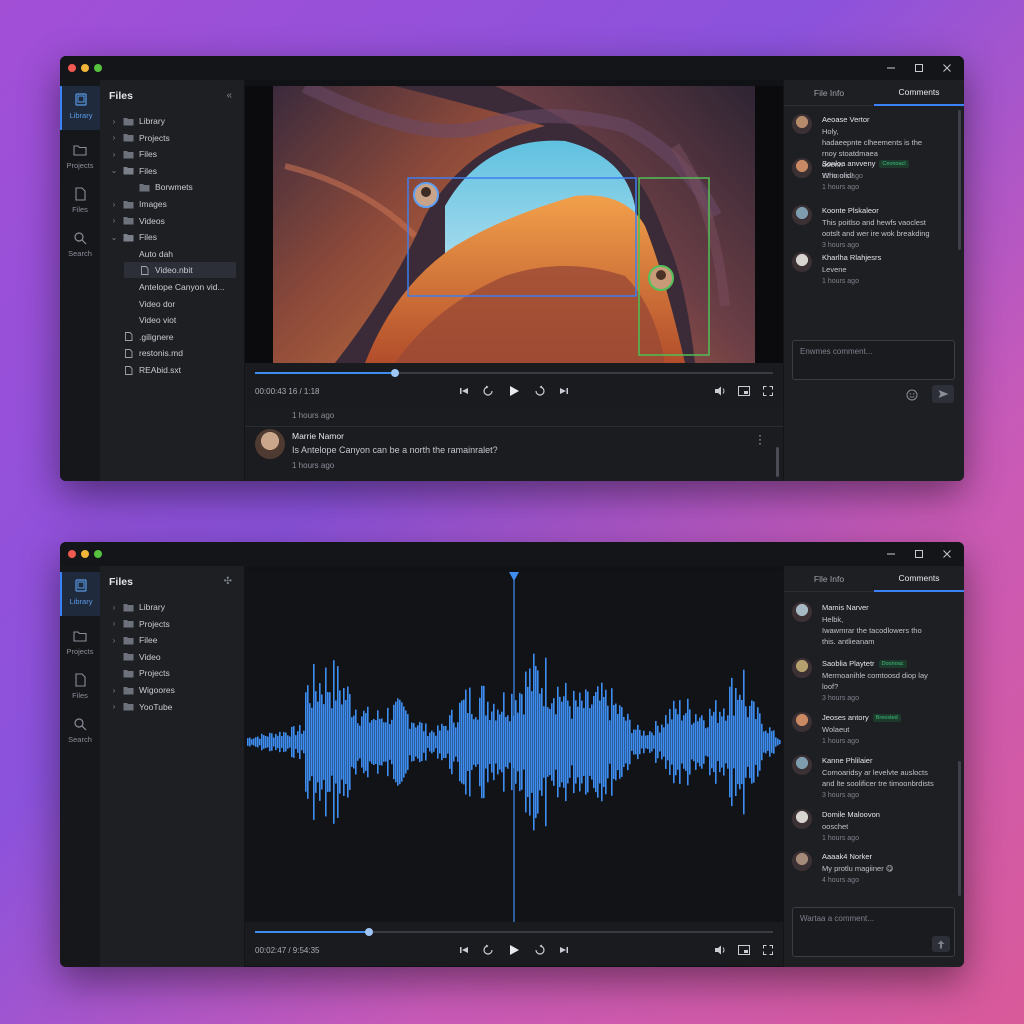 The width and height of the screenshot is (1024, 1024). I want to click on emoji-icon, so click(912, 395).